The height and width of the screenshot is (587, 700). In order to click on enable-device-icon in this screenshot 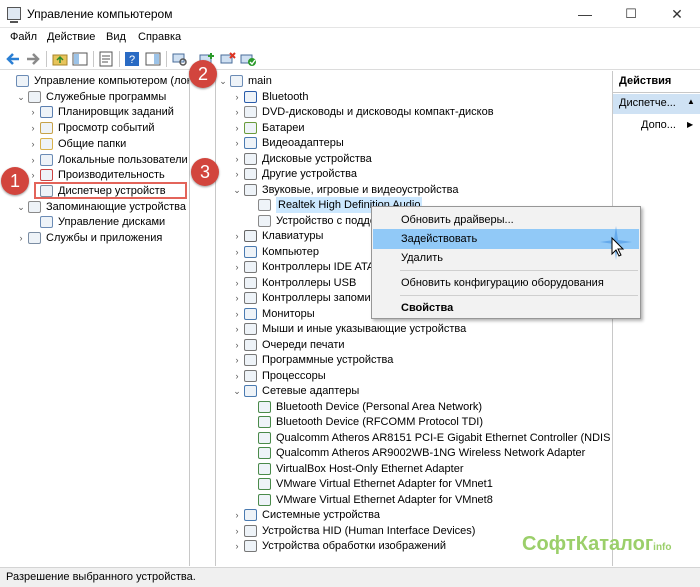, I will do `click(248, 59)`.